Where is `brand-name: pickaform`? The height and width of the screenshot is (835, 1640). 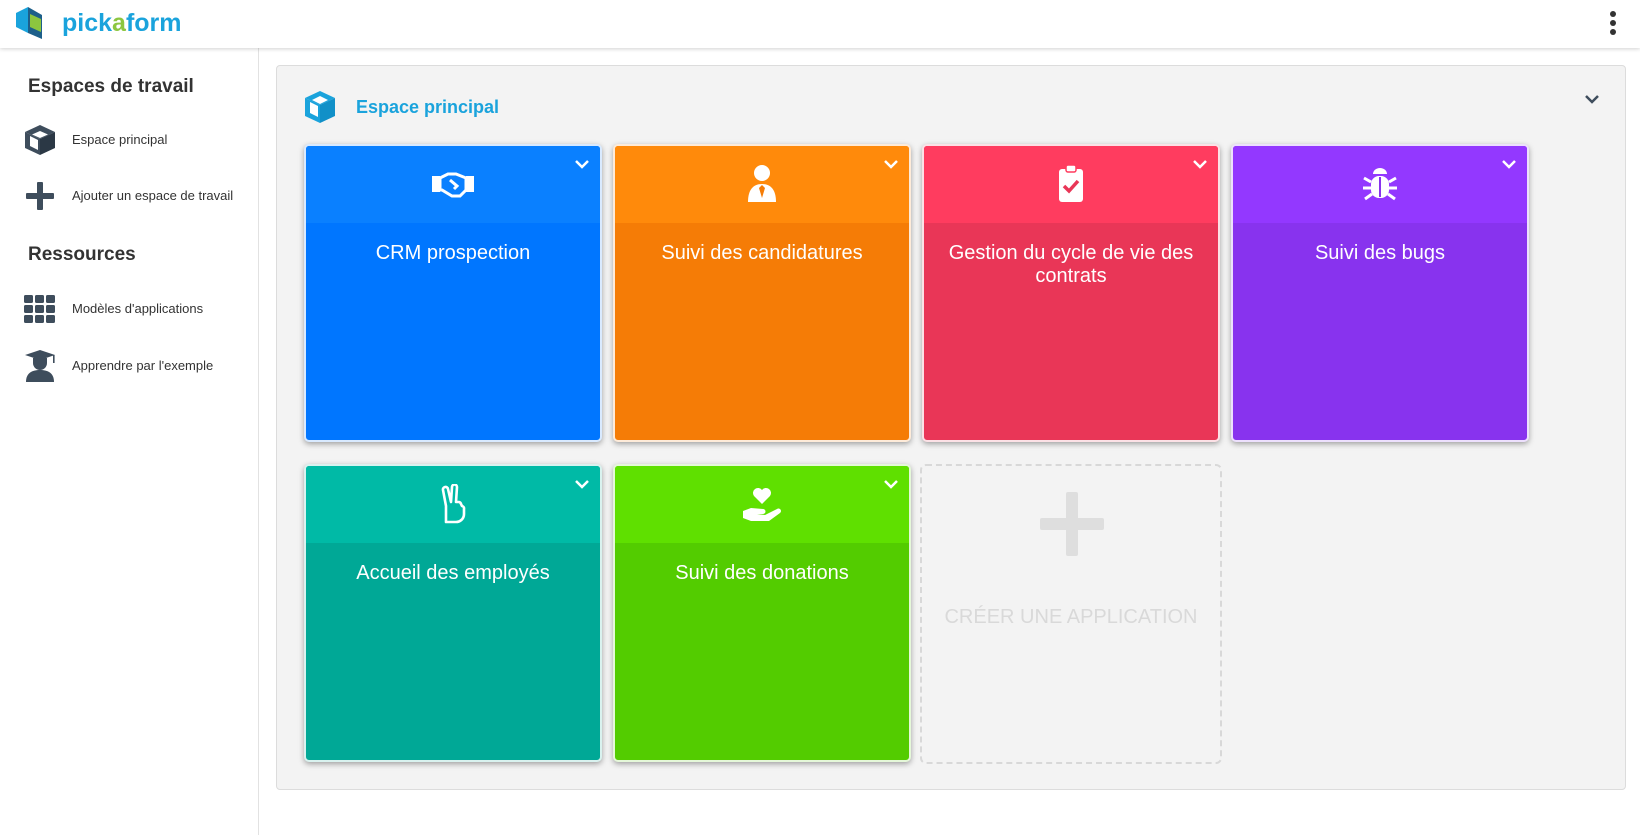 brand-name: pickaform is located at coordinates (122, 23).